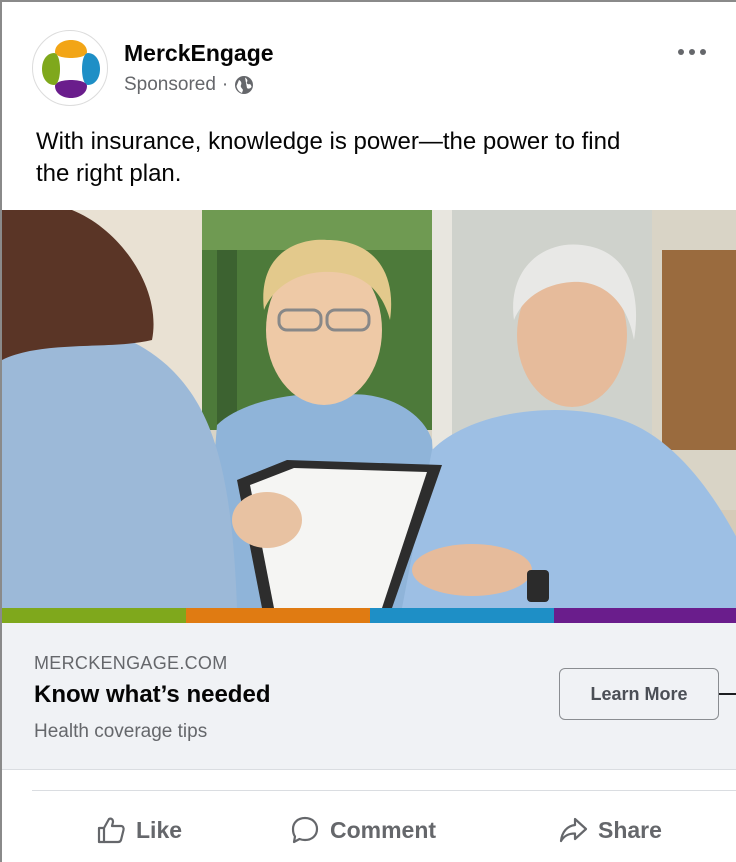 The width and height of the screenshot is (736, 862). I want to click on sponsored-label: Sponsored, so click(170, 85).